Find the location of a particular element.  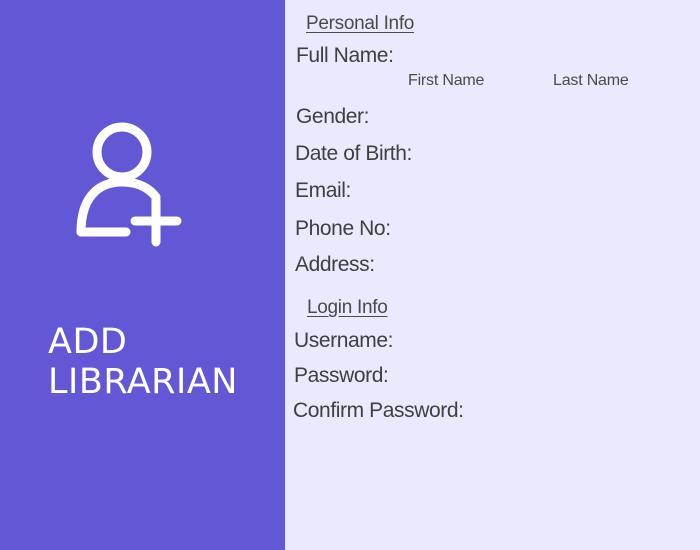

phone-input is located at coordinates (540, 230).